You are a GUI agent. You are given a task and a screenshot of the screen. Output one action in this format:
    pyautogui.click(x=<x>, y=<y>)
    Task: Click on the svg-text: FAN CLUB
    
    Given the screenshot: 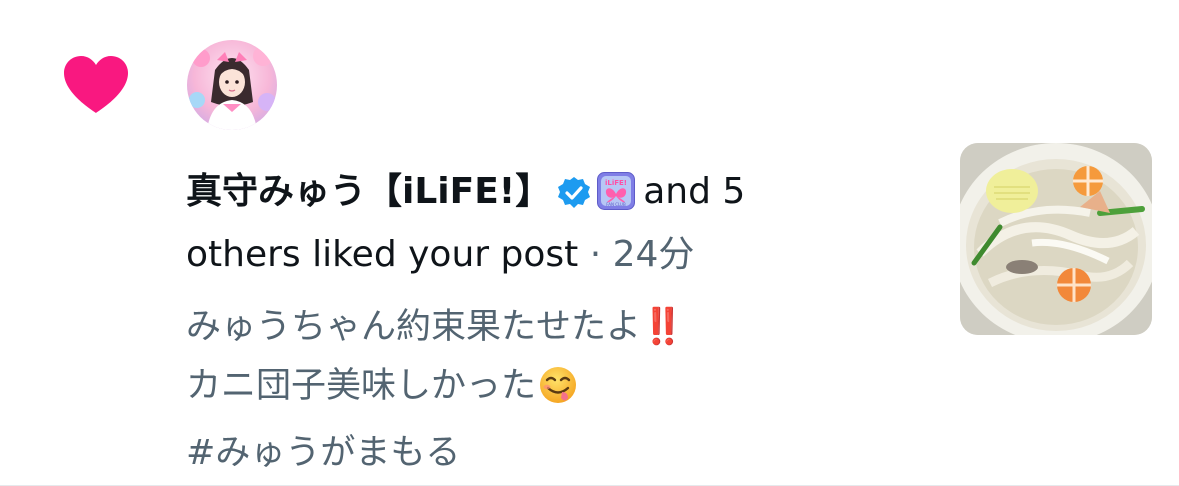 What is the action you would take?
    pyautogui.click(x=617, y=204)
    